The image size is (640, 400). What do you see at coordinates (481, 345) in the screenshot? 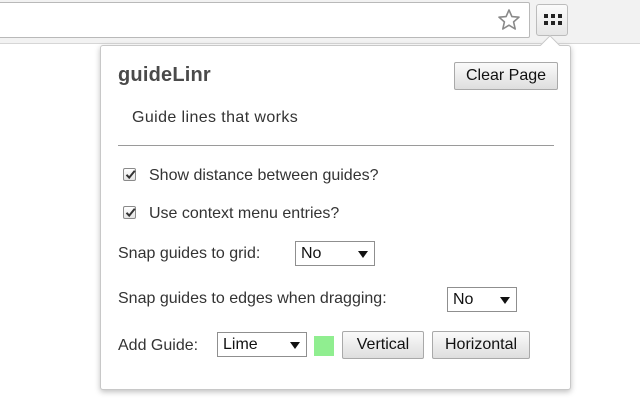
I see `add-horizontal-guide-button: Horizontal` at bounding box center [481, 345].